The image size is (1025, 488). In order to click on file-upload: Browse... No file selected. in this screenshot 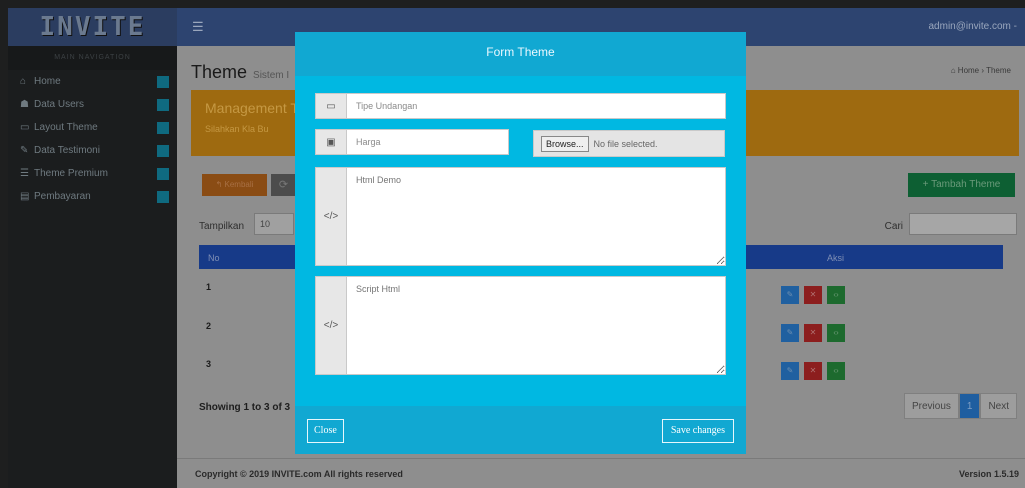, I will do `click(629, 143)`.